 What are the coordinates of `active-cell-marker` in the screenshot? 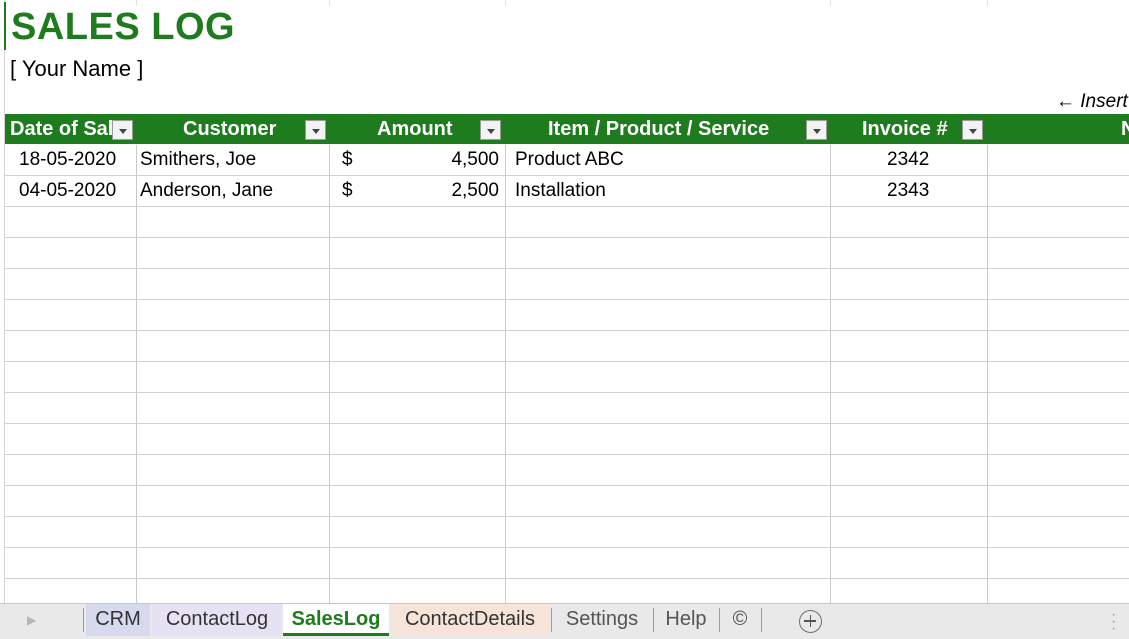 It's located at (5, 26).